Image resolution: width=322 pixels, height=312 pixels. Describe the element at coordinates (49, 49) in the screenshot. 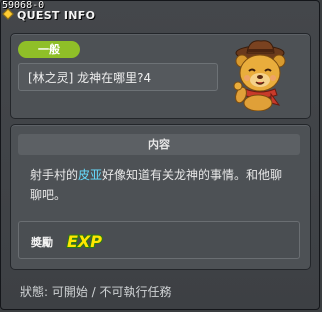

I see `quest-category-tag: 一般` at that location.